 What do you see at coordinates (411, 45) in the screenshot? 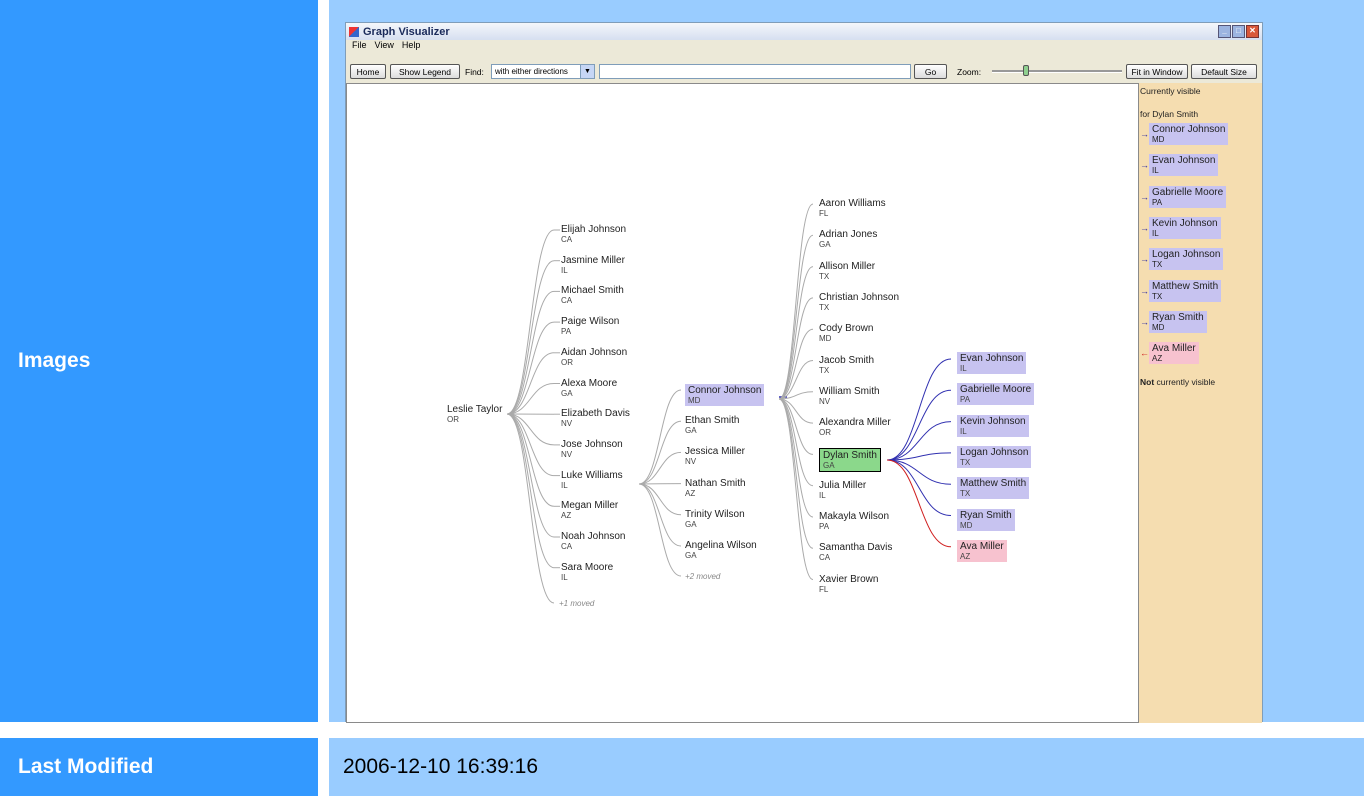
I see `menu-help: Help` at bounding box center [411, 45].